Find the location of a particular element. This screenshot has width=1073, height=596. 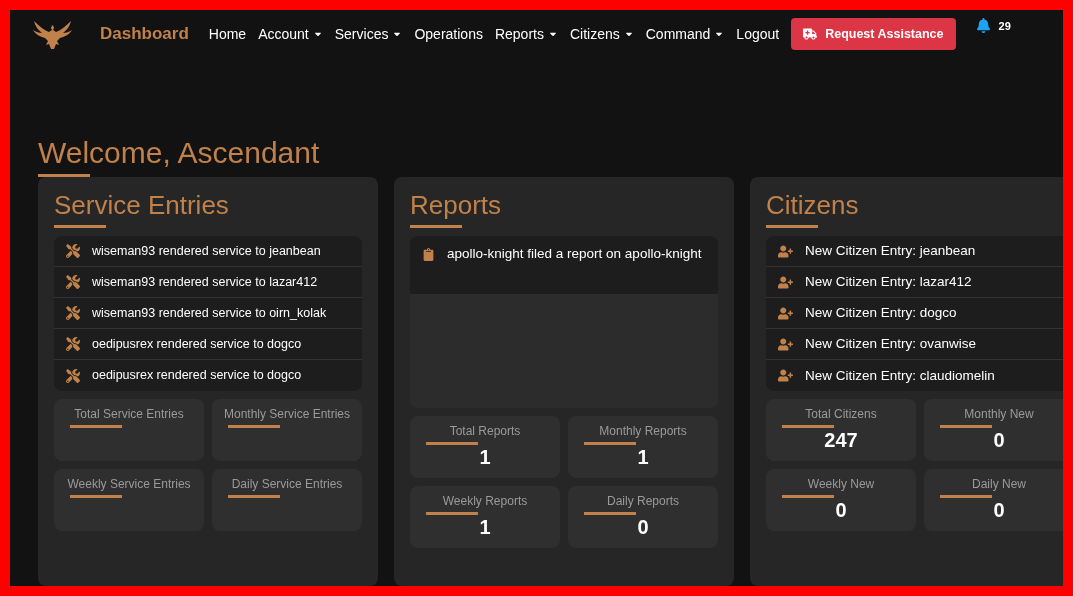

stat-label: Weekly Service Entries is located at coordinates (129, 484).